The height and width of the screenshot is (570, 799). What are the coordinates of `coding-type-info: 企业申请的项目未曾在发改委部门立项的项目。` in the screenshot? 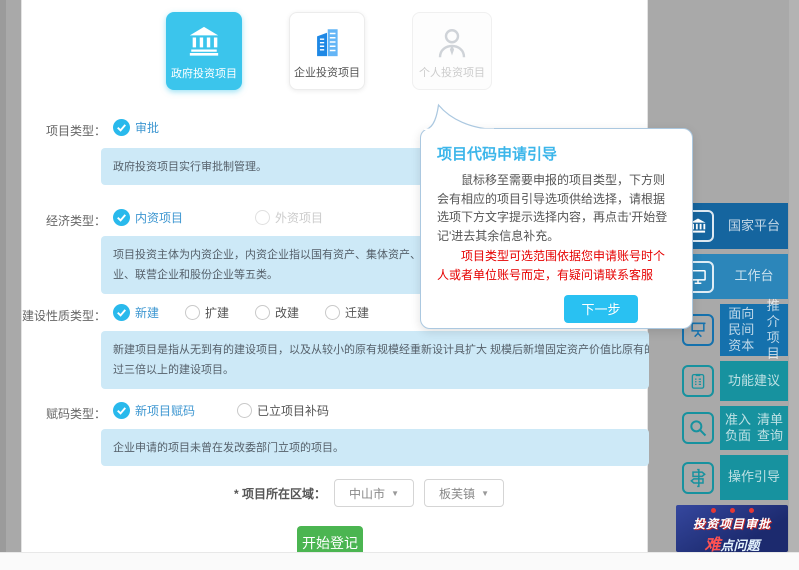 It's located at (375, 448).